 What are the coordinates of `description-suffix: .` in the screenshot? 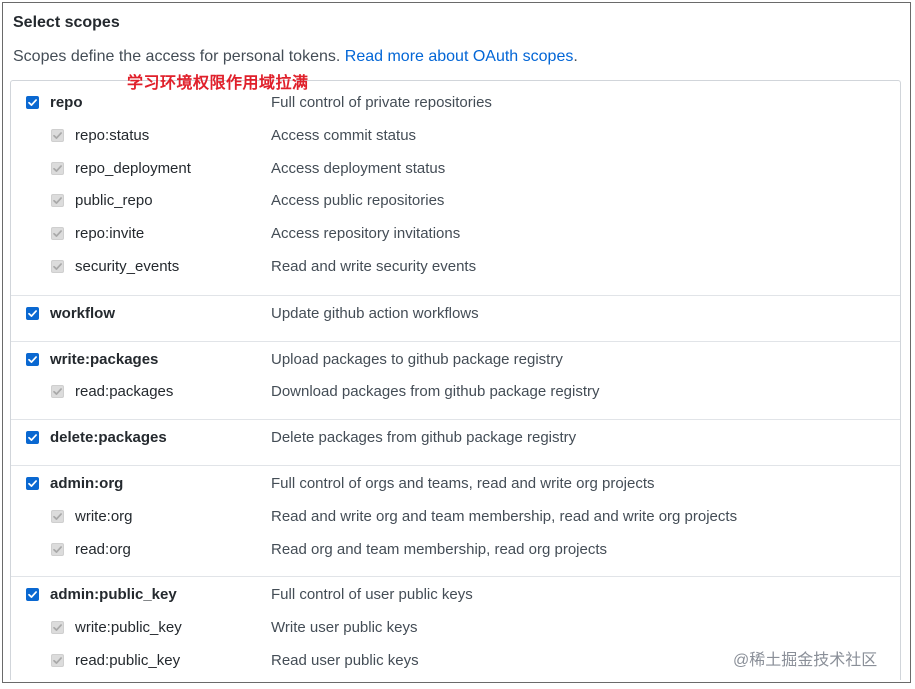 It's located at (575, 56).